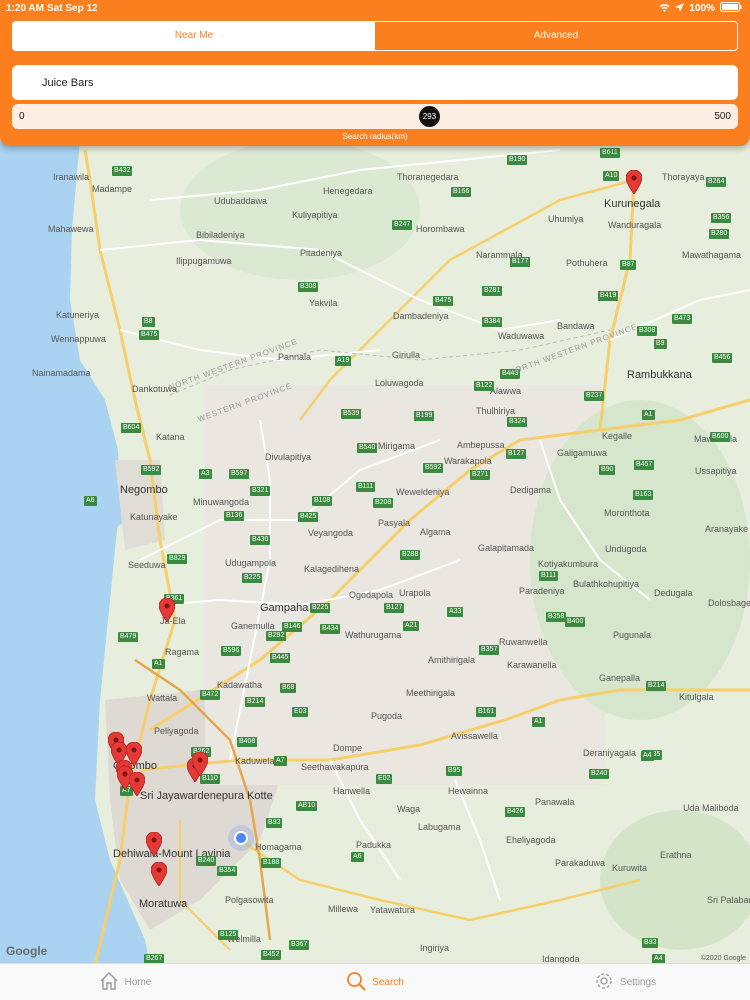 The height and width of the screenshot is (1000, 750). What do you see at coordinates (388, 982) in the screenshot?
I see `tab-search-label: Search` at bounding box center [388, 982].